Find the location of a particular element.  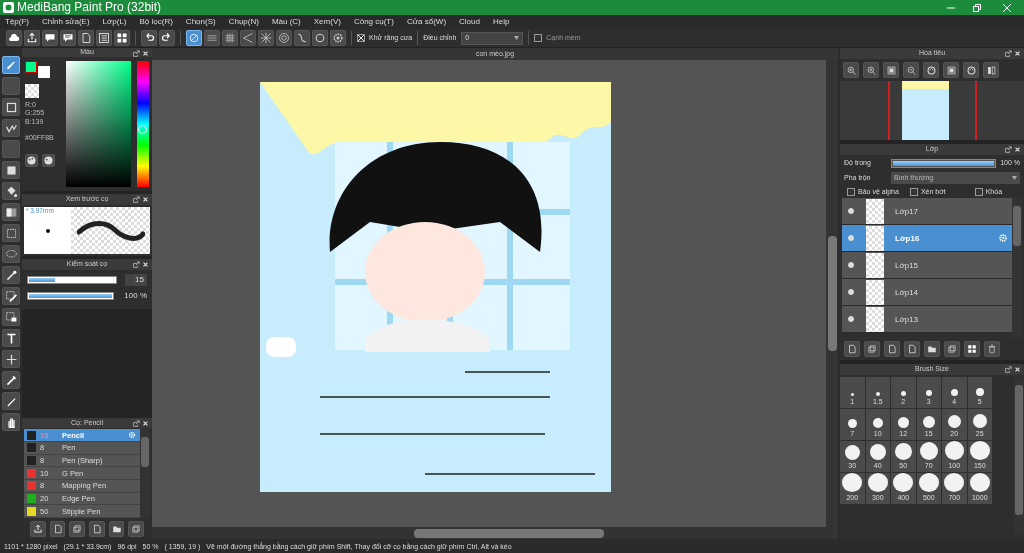

background-color-swatch is located at coordinates (44, 72).